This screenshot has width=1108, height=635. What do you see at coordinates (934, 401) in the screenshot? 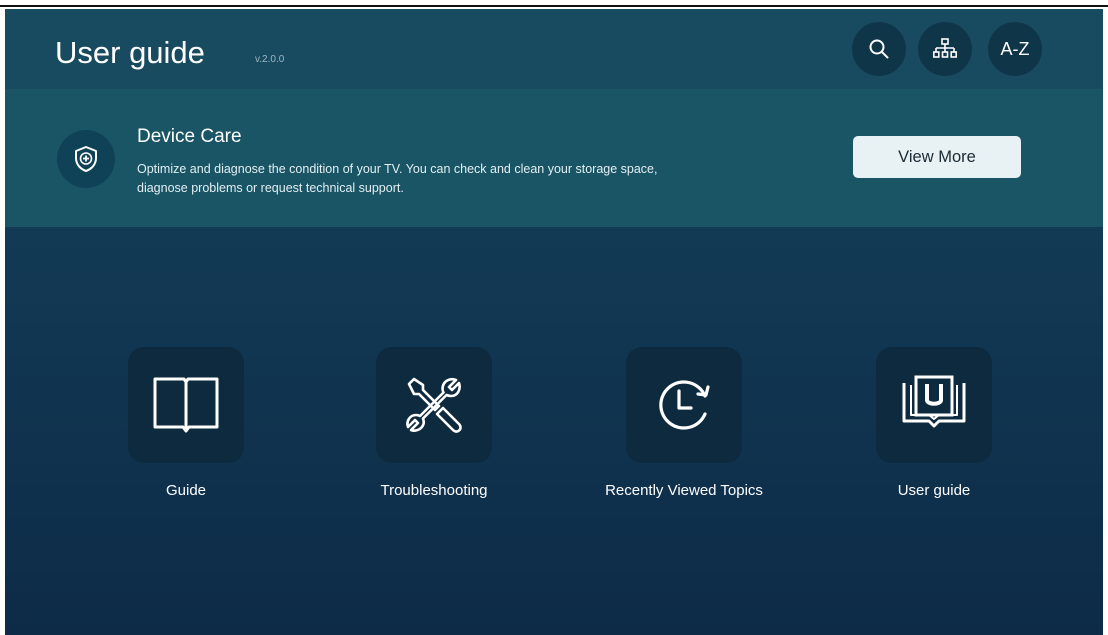
I see `user-guide-book-icon` at bounding box center [934, 401].